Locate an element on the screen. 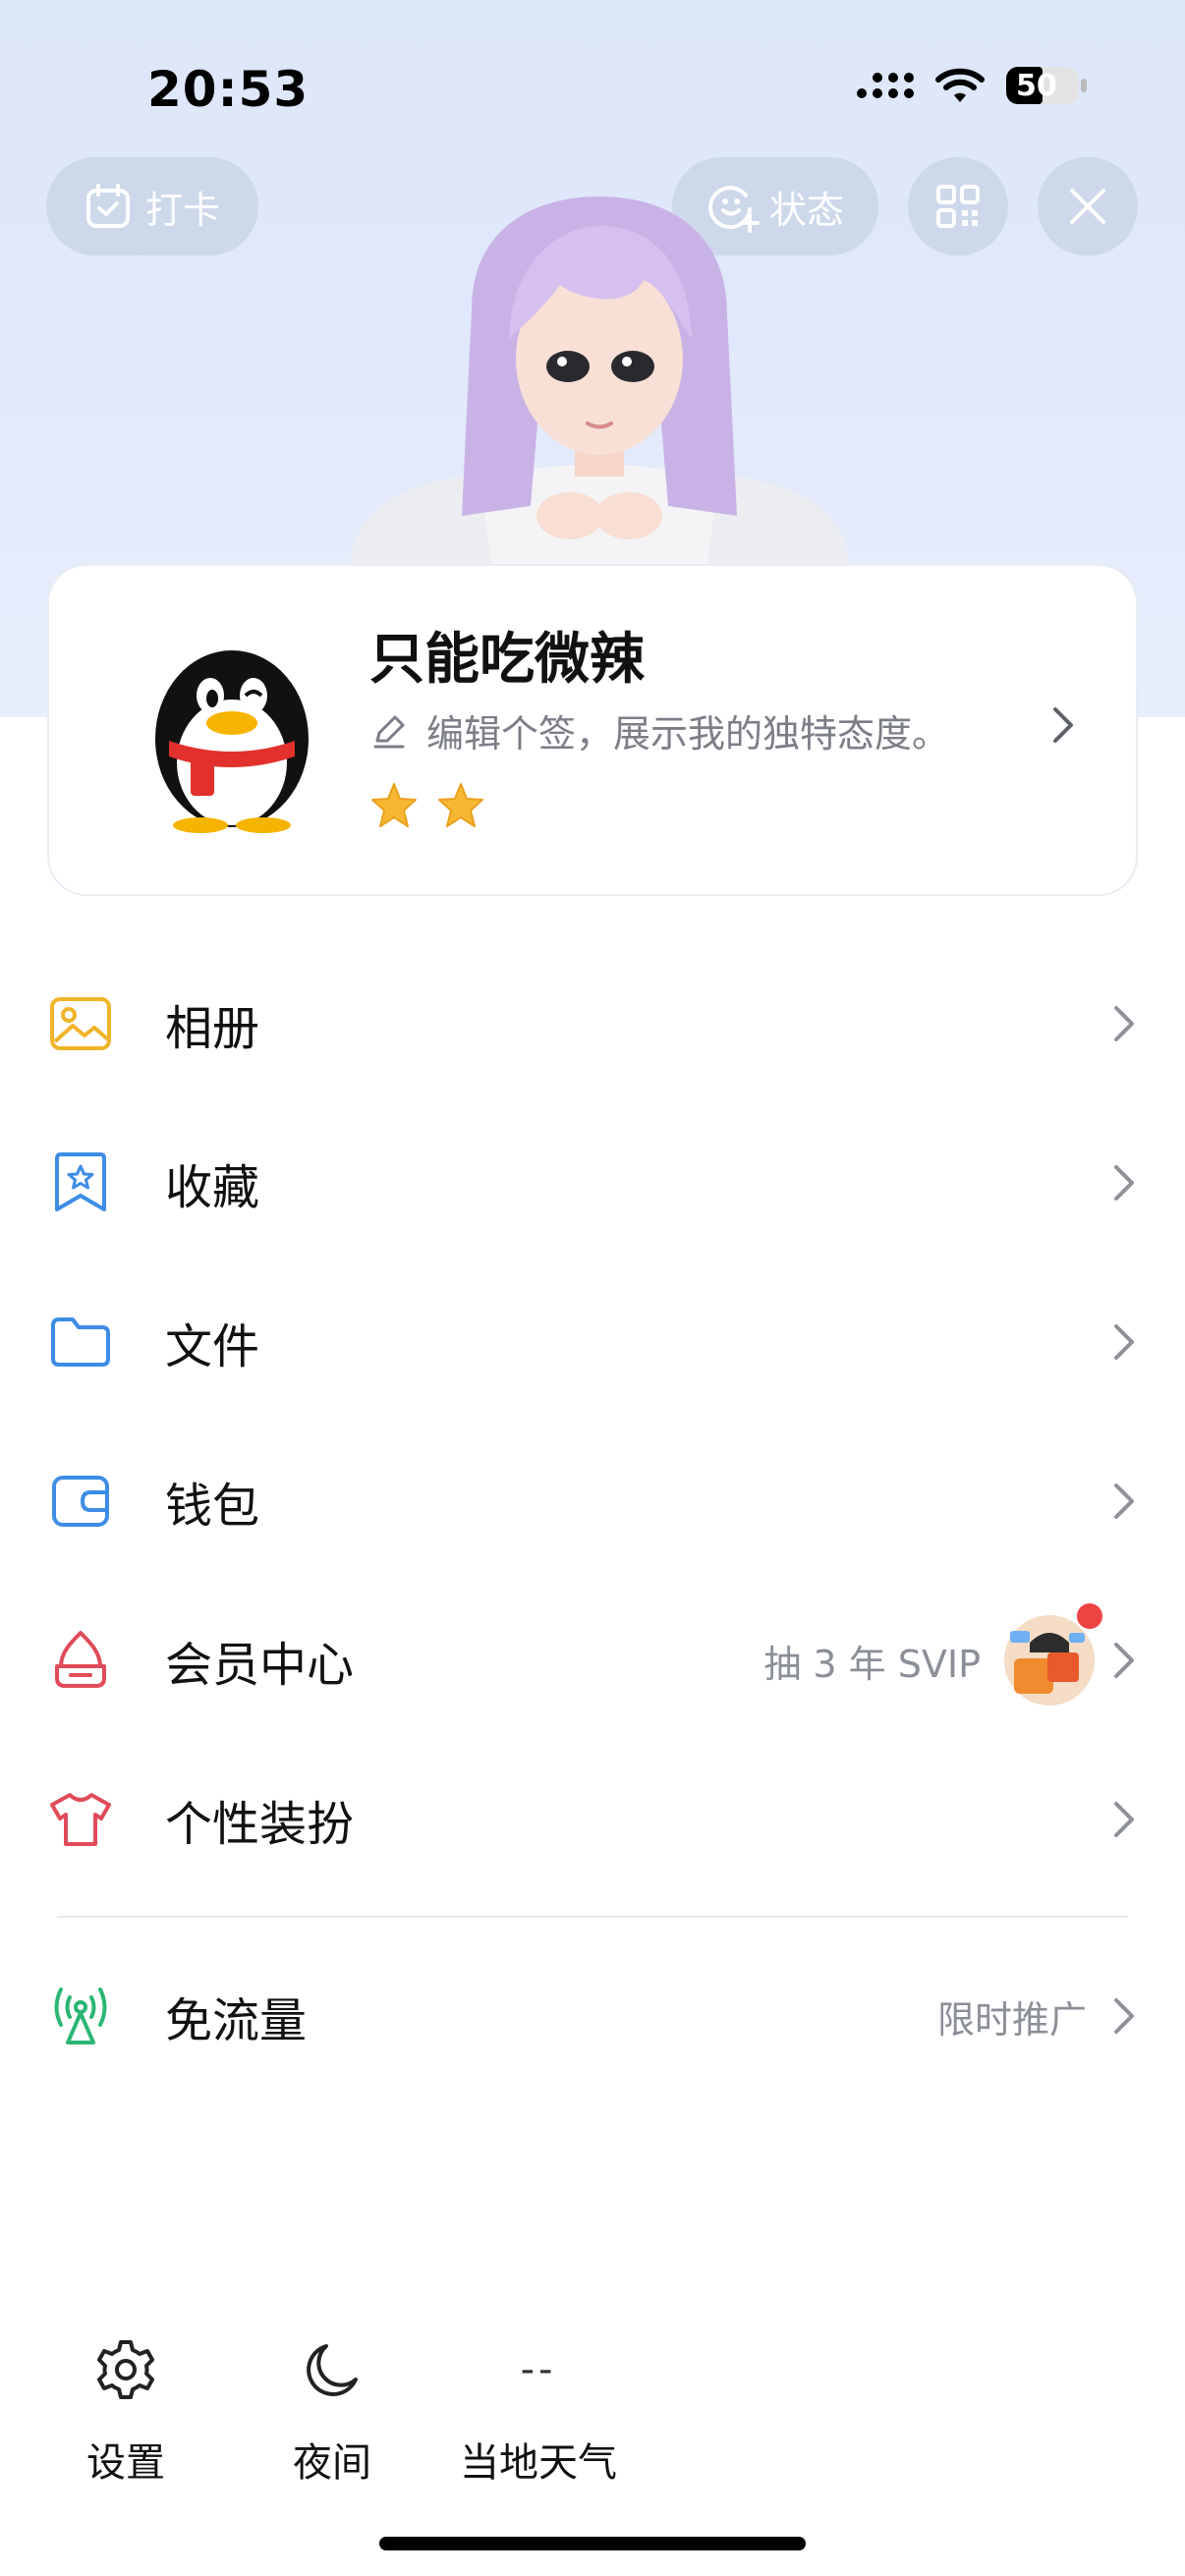 The width and height of the screenshot is (1185, 2576). menu-label: 钱包 is located at coordinates (213, 1506).